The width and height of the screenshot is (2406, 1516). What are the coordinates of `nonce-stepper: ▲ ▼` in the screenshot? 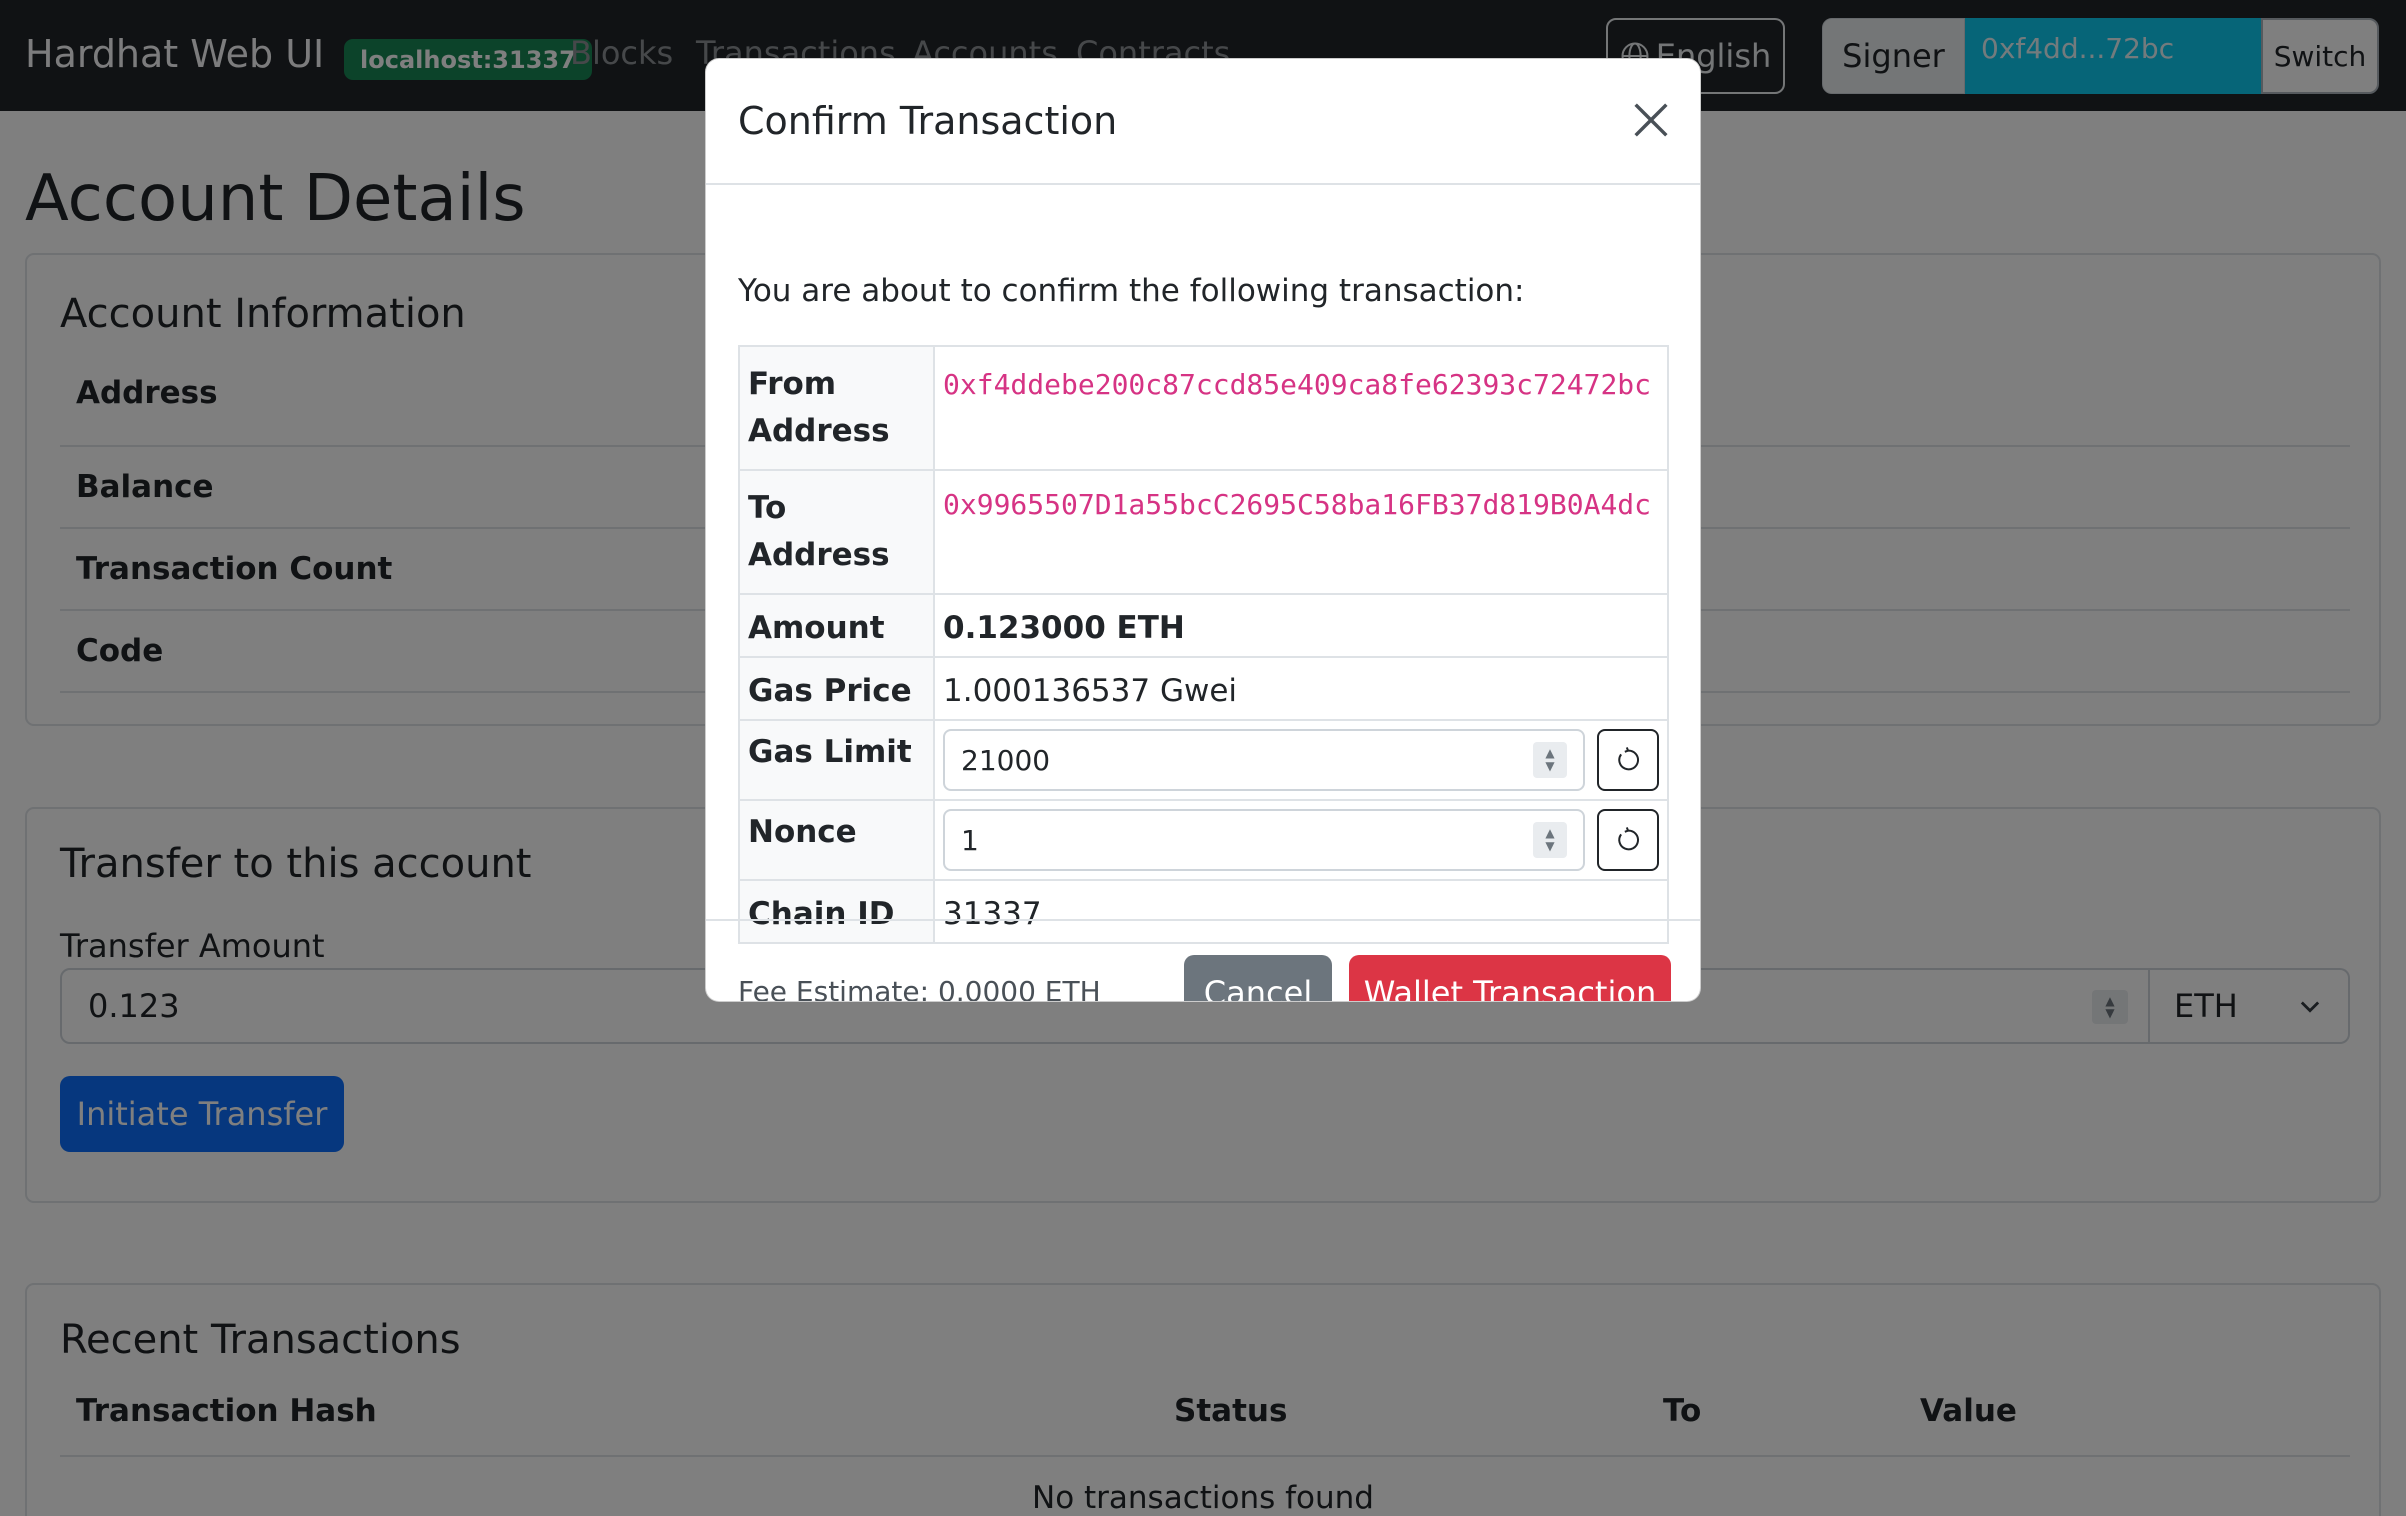 It's located at (1550, 840).